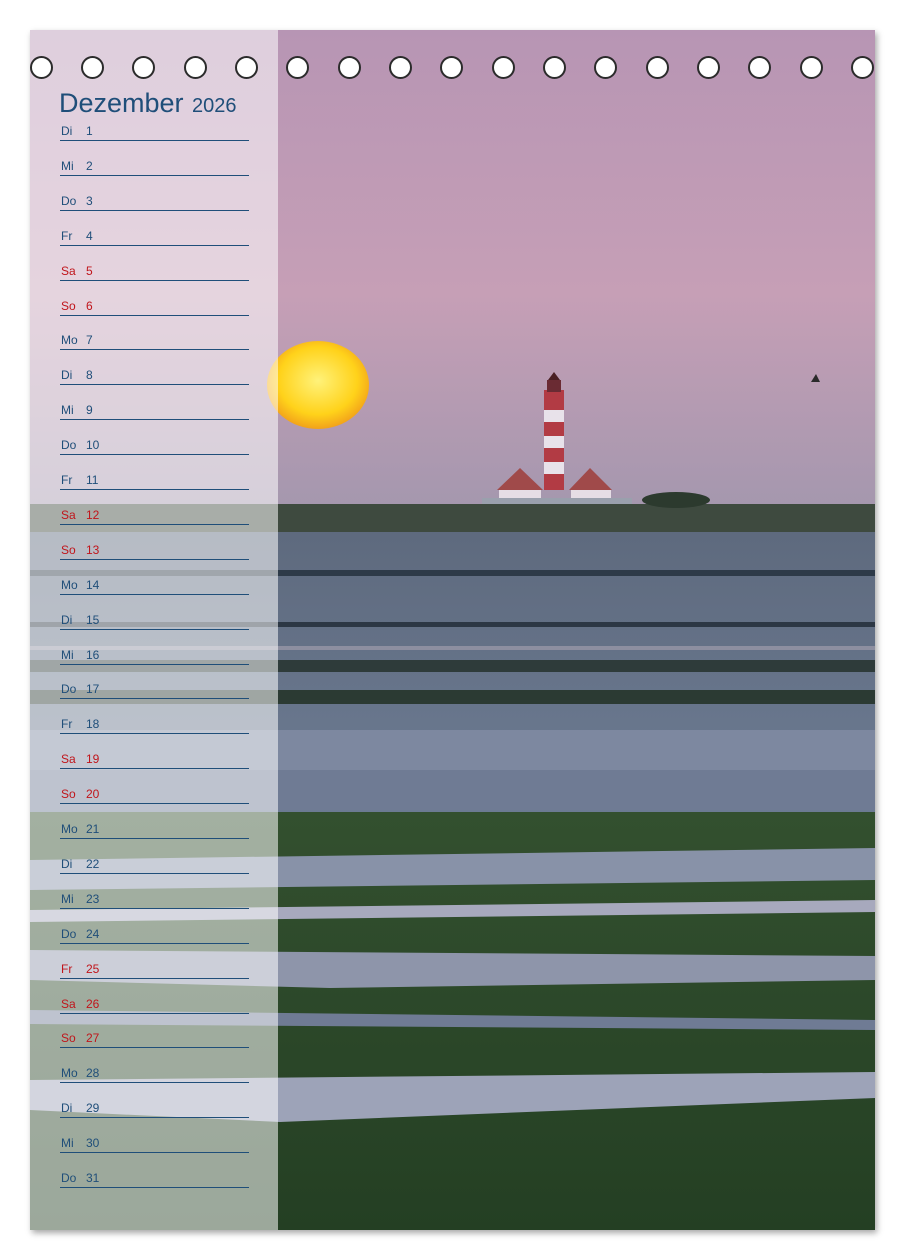 This screenshot has width=905, height=1260. Describe the element at coordinates (89, 200) in the screenshot. I see `day-number: 3` at that location.